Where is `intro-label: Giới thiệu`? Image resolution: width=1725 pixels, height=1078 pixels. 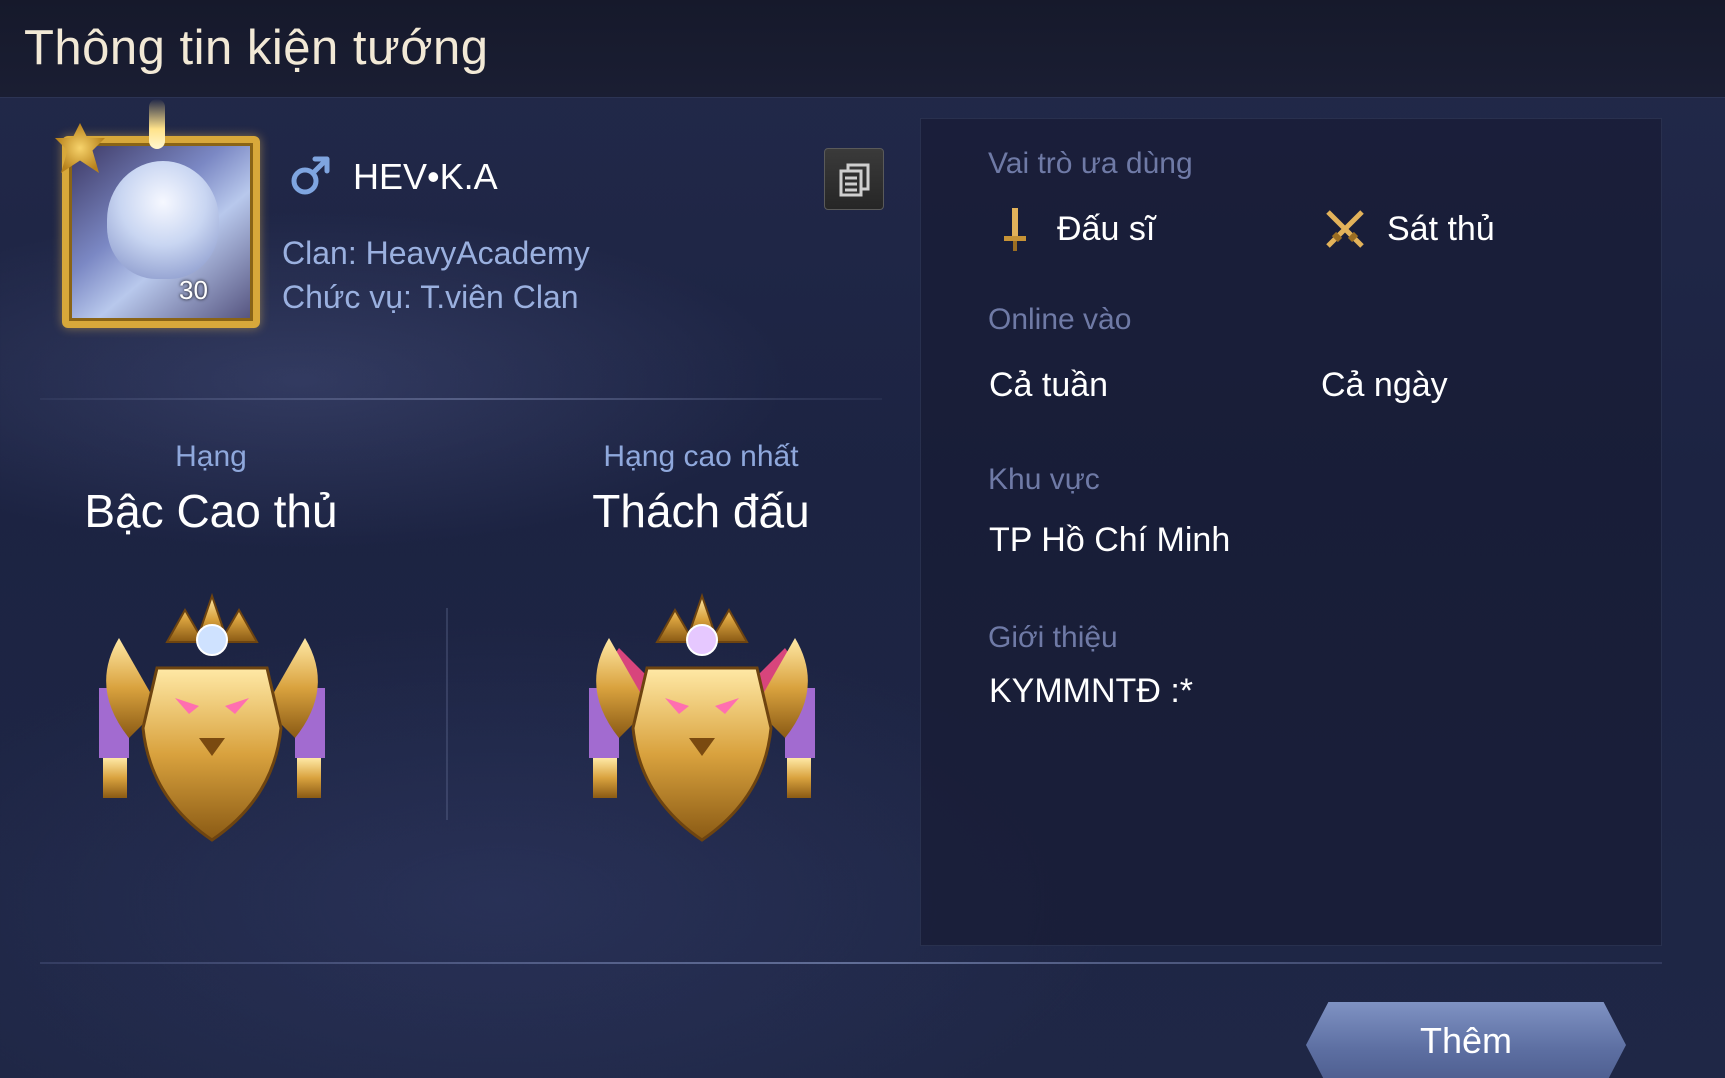 intro-label: Giới thiệu is located at coordinates (1053, 637).